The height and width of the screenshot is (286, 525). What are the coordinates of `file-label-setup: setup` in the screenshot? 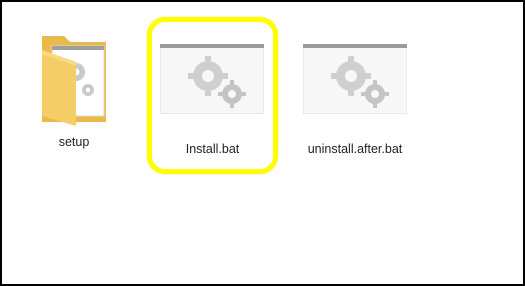 It's located at (74, 142).